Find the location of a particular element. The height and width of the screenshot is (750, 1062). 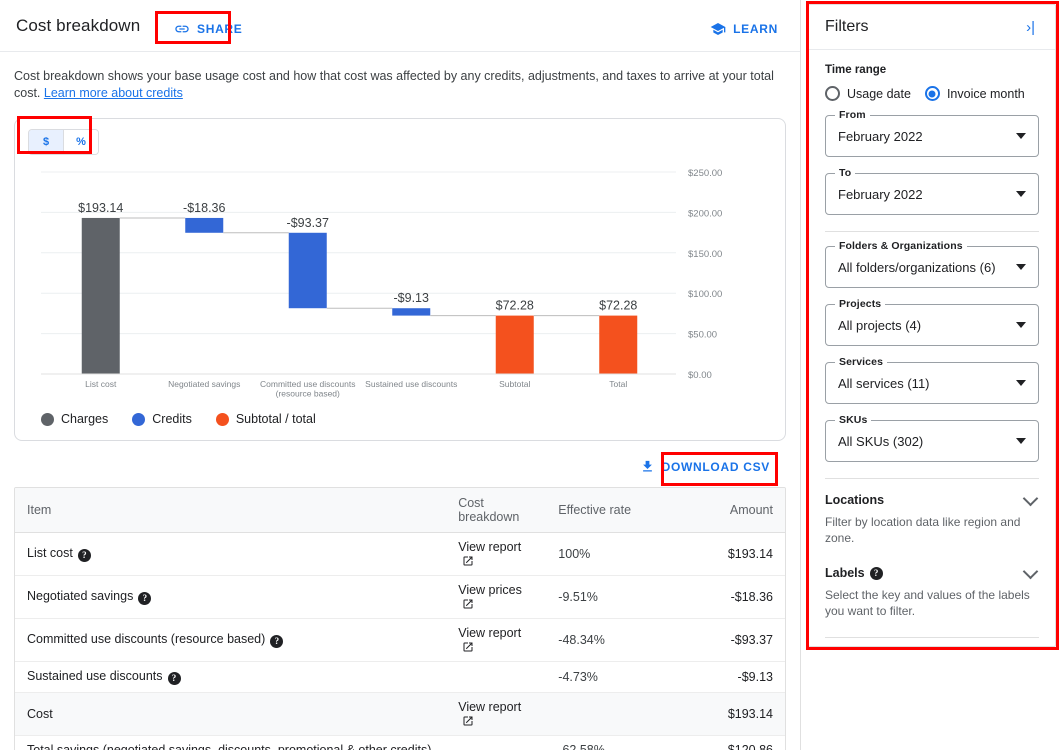

filters-panel-header: Filters ›| is located at coordinates (932, 27).